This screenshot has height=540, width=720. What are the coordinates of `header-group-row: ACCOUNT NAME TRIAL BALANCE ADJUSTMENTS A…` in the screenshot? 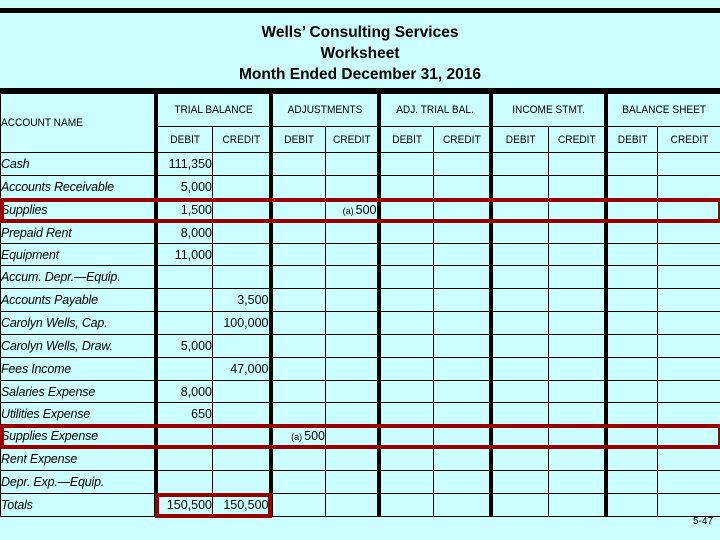 It's located at (360, 123).